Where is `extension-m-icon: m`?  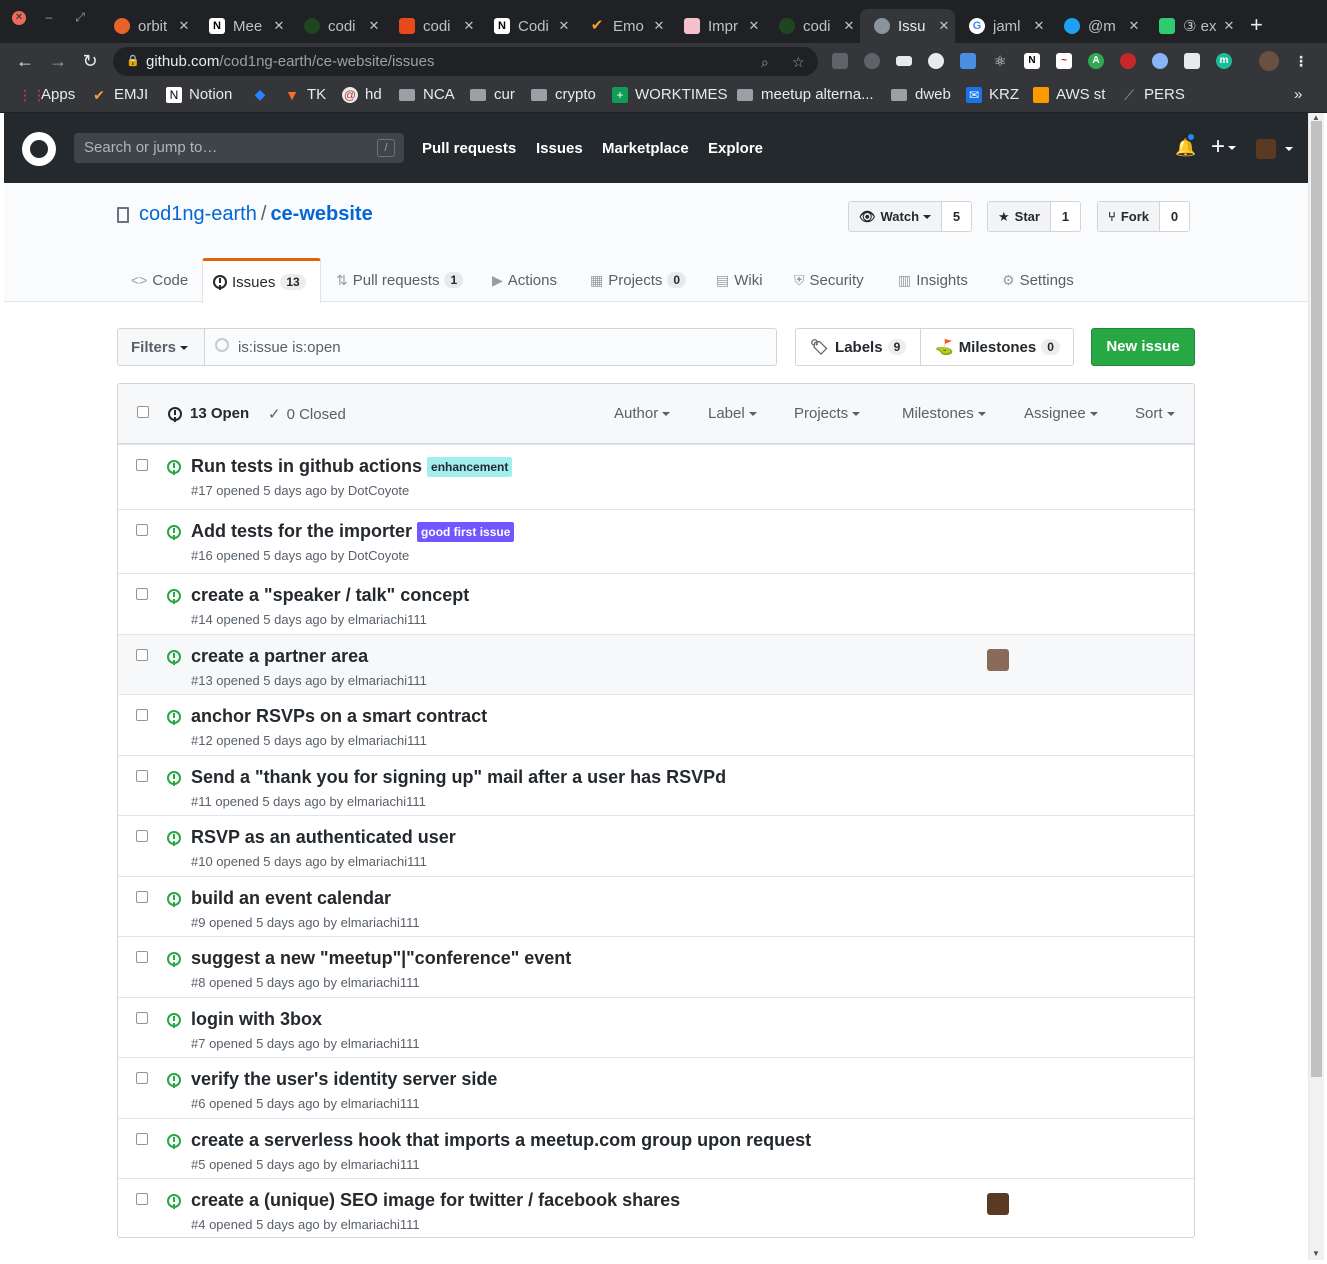 extension-m-icon: m is located at coordinates (1224, 61).